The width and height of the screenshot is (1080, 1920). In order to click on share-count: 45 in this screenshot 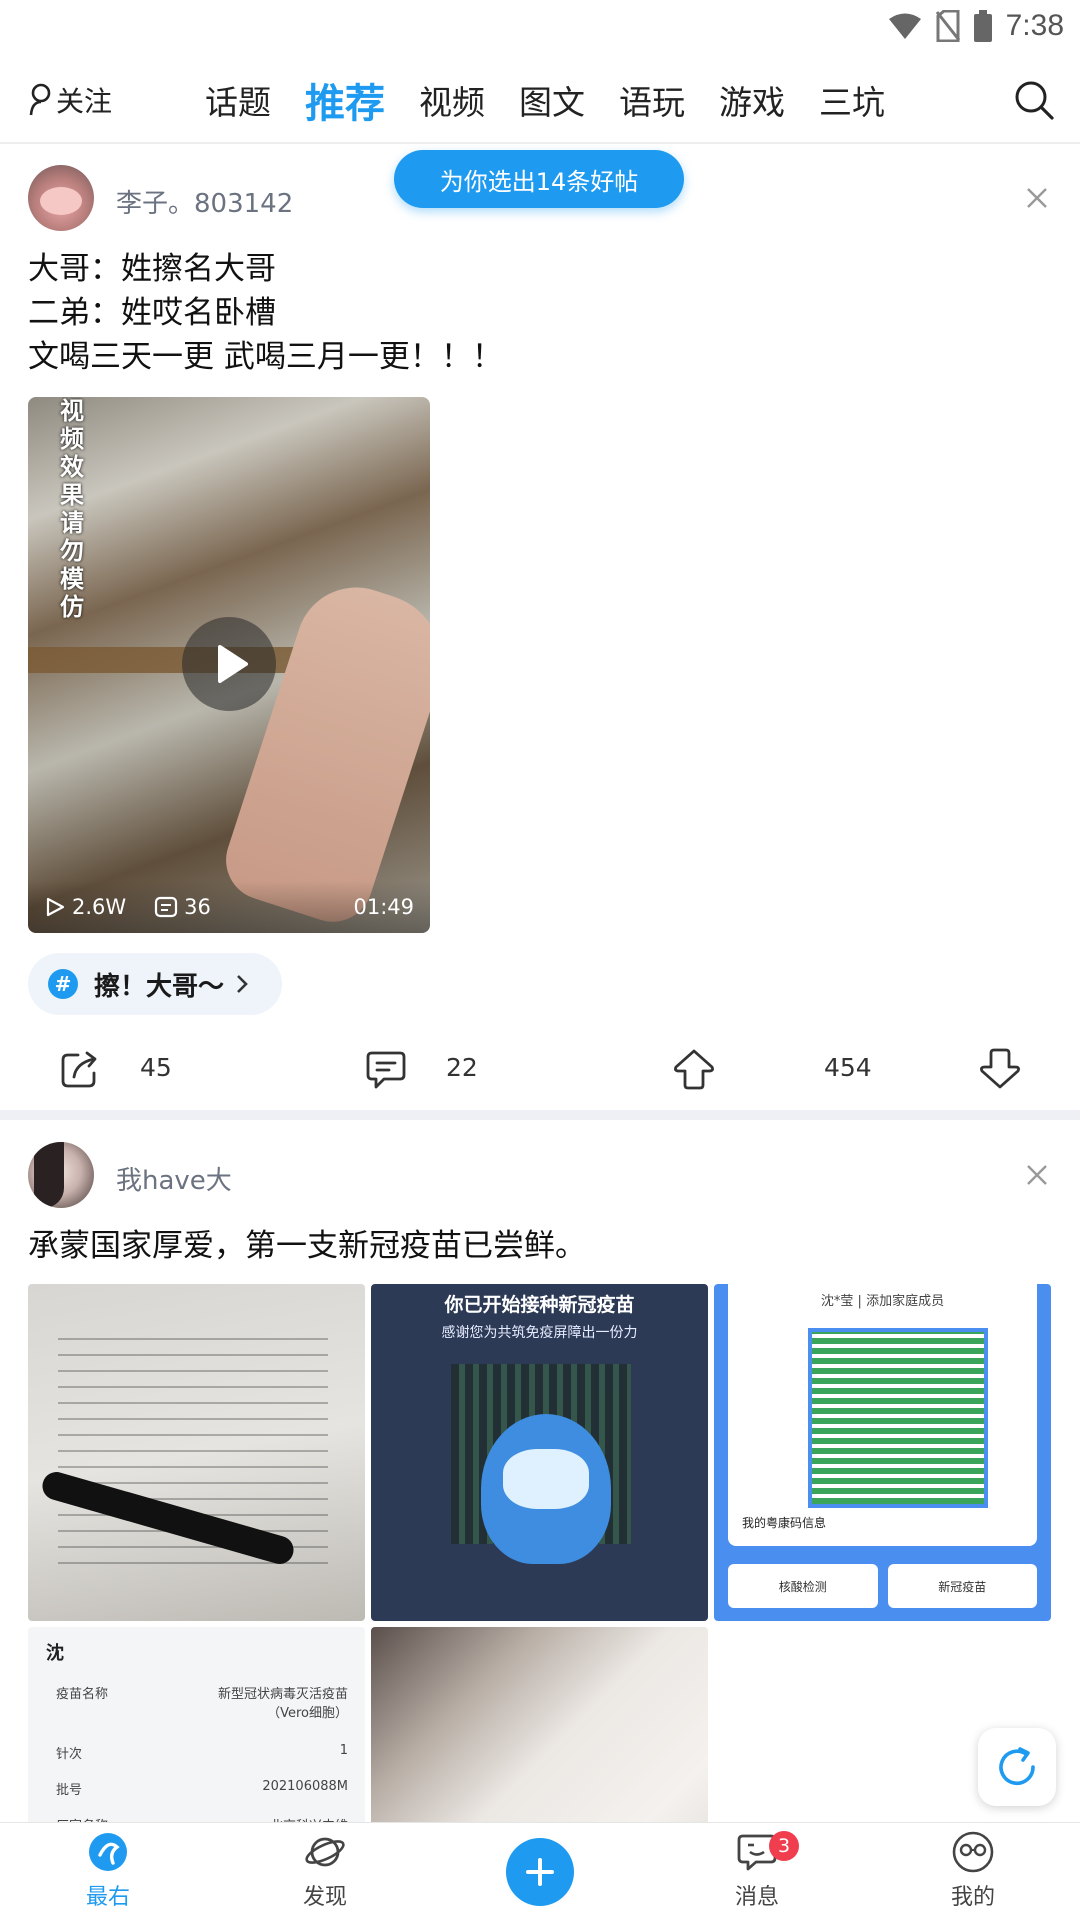, I will do `click(156, 1067)`.